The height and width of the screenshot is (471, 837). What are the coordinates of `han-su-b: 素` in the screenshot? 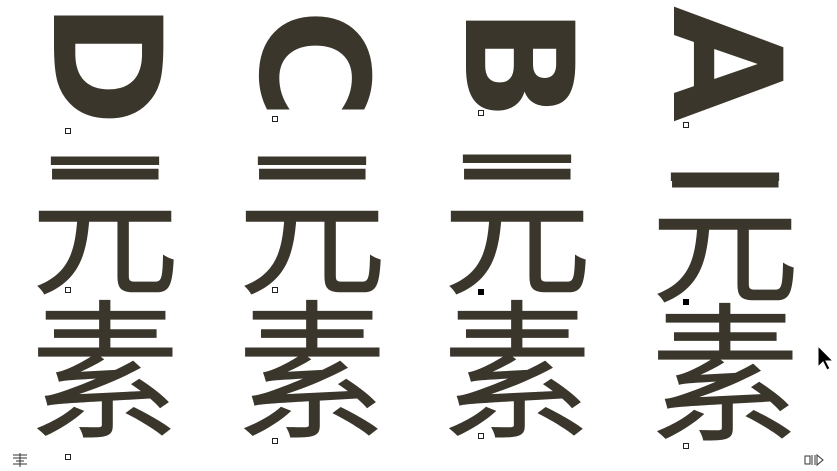 It's located at (517, 375).